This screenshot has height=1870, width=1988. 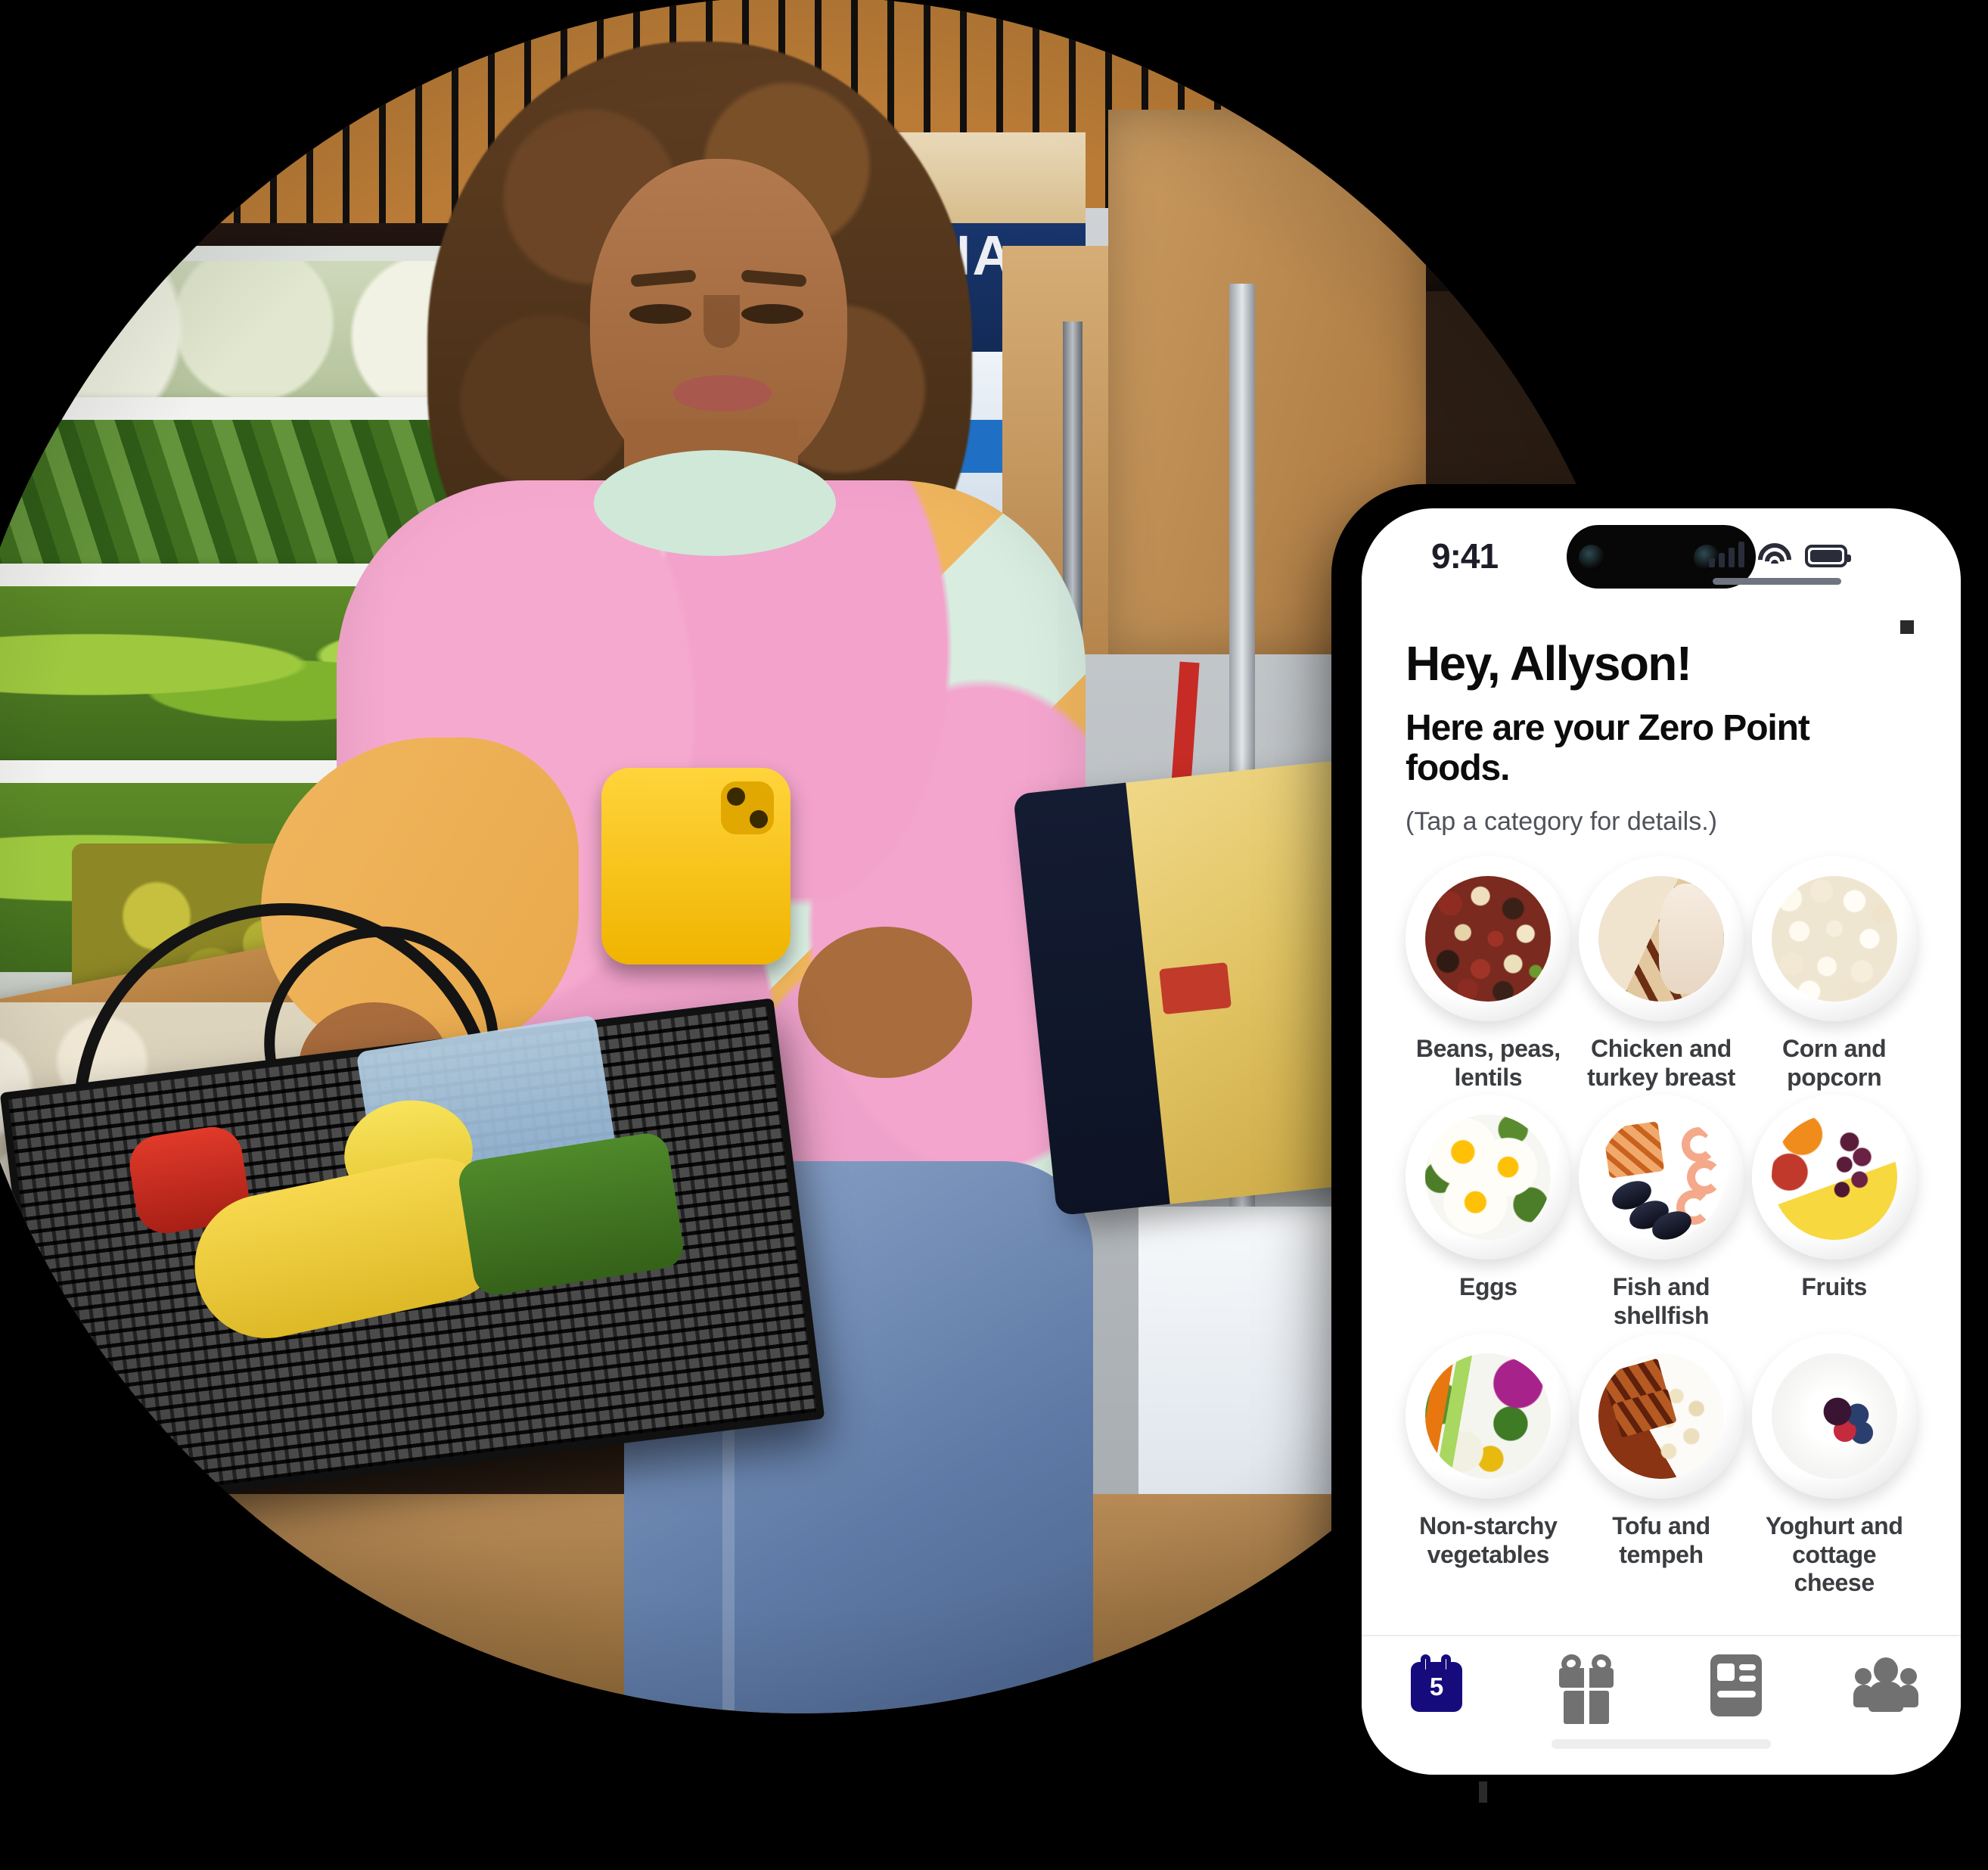 I want to click on category-chicken-turkey-breast: Chicken and turkey breast, so click(x=1661, y=974).